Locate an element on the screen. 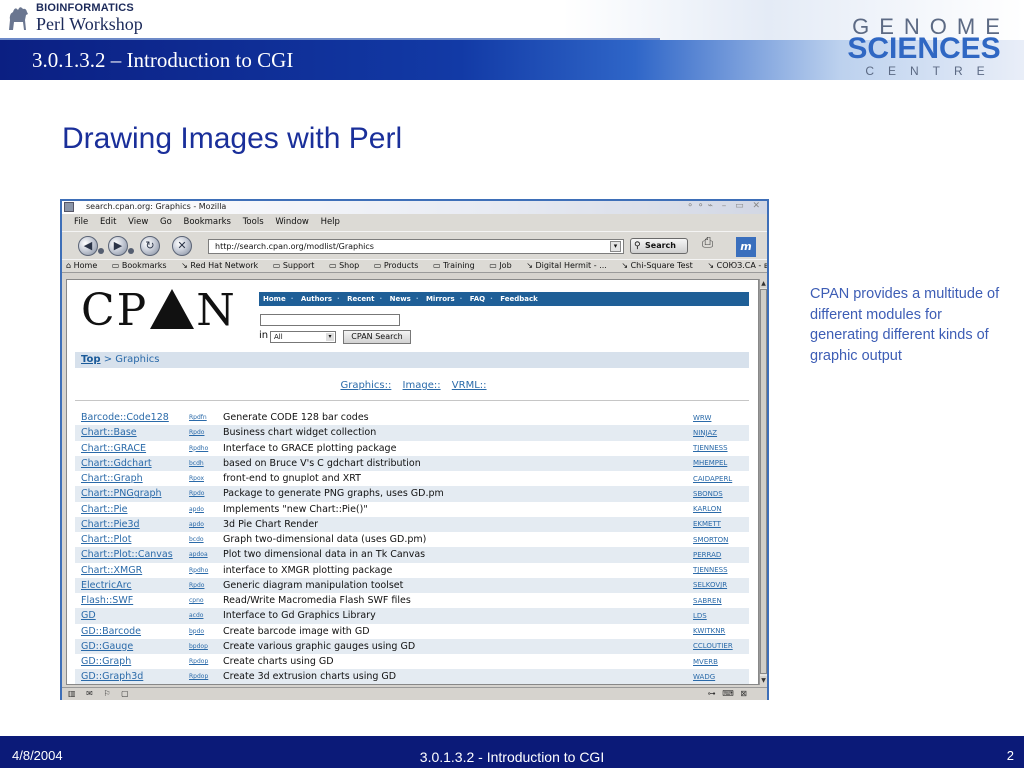 This screenshot has width=1024, height=768. module-name-link: GD::Graph is located at coordinates (129, 661).